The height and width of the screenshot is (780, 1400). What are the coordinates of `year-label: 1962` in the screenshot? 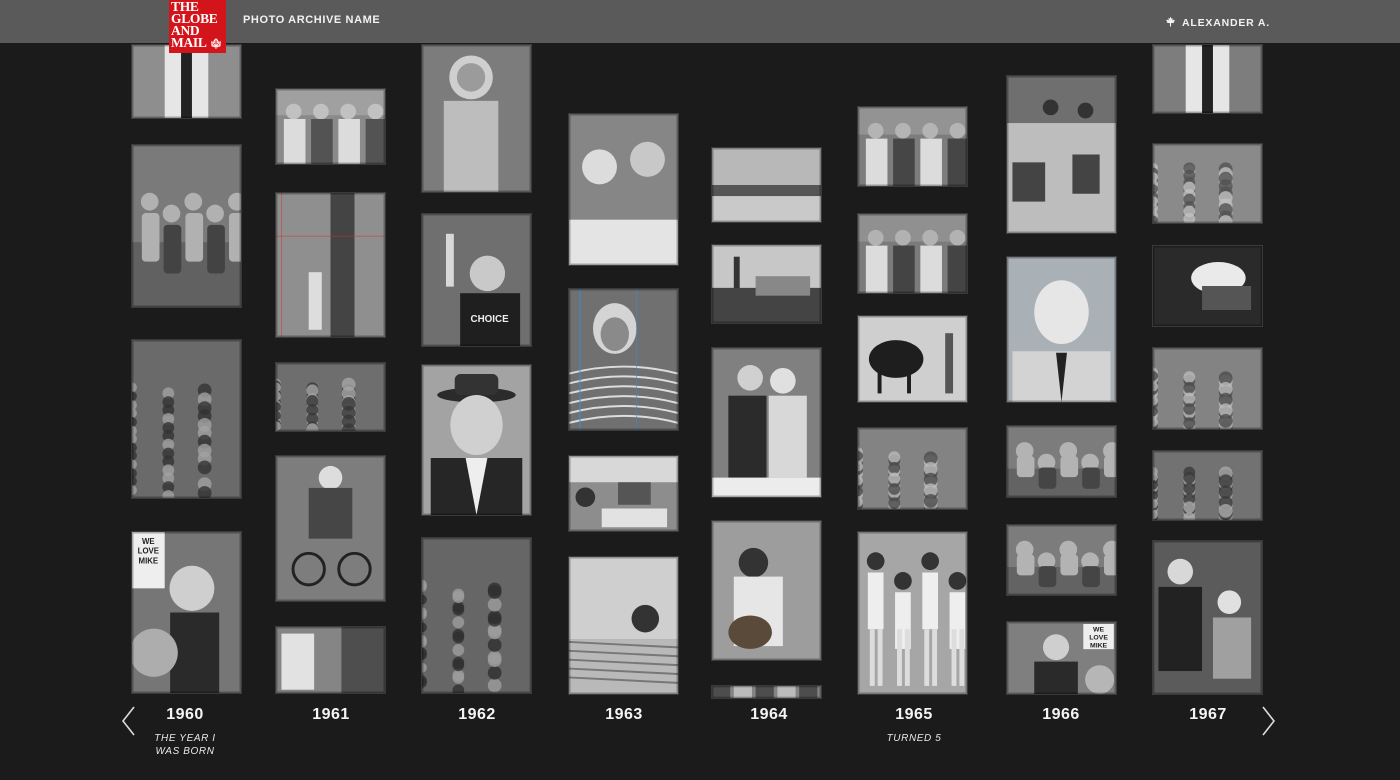 It's located at (477, 715).